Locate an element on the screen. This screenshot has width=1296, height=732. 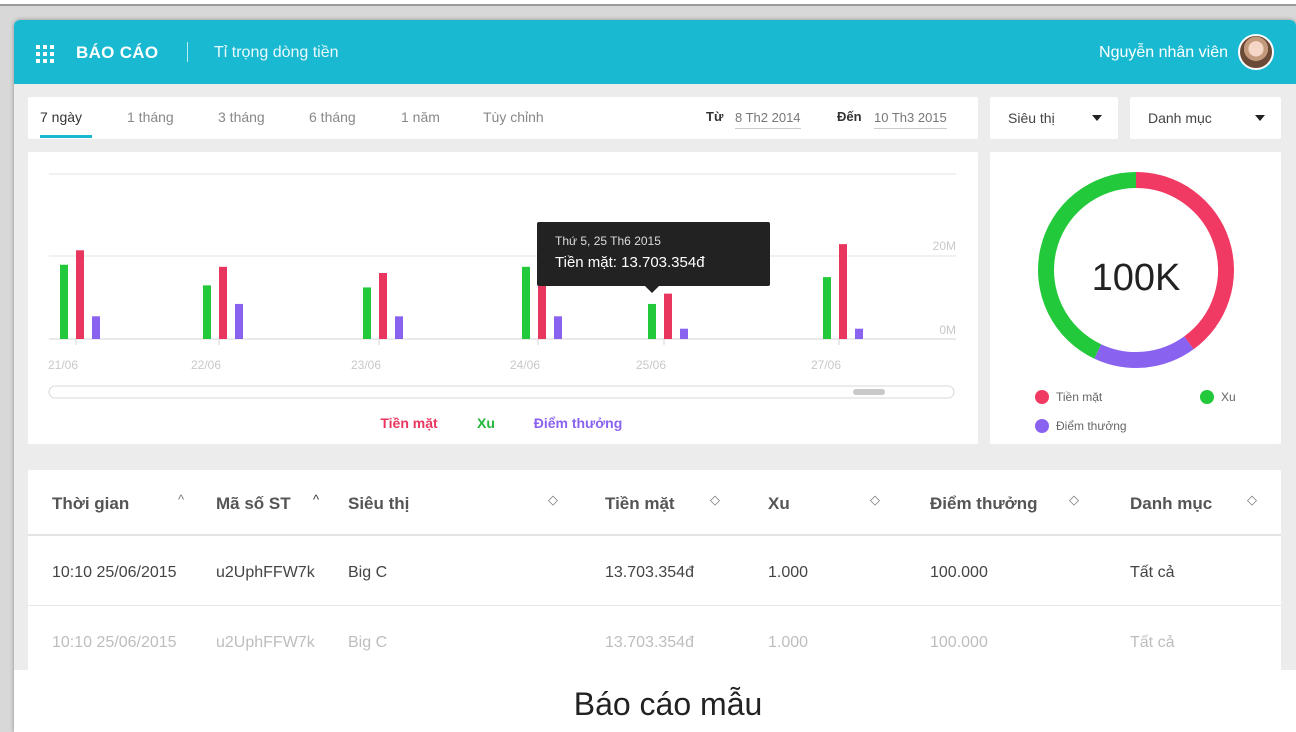
tab-custom: Tùy chỉnh is located at coordinates (513, 117).